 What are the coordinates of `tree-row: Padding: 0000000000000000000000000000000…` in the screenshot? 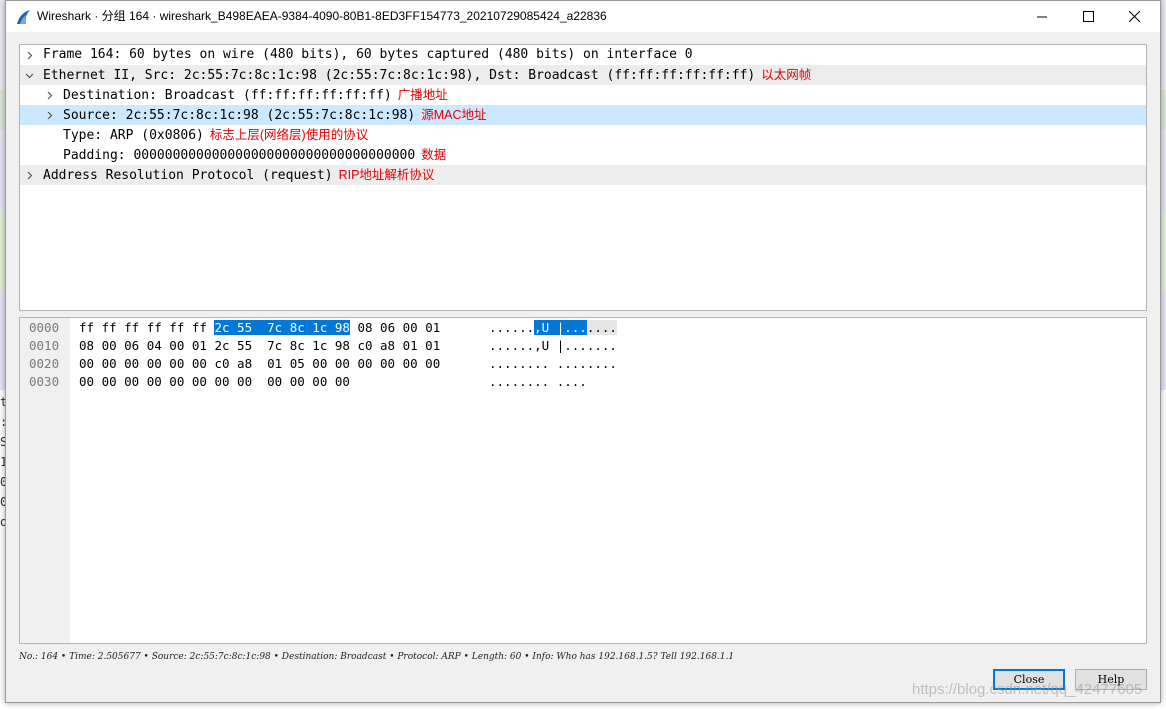 It's located at (583, 155).